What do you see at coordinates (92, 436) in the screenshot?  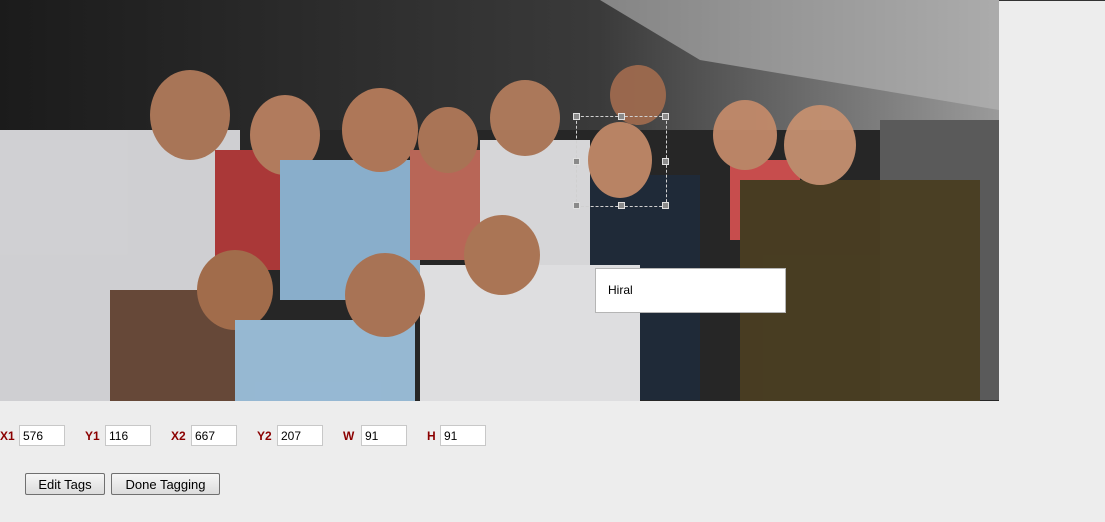 I see `y1-label: Y1` at bounding box center [92, 436].